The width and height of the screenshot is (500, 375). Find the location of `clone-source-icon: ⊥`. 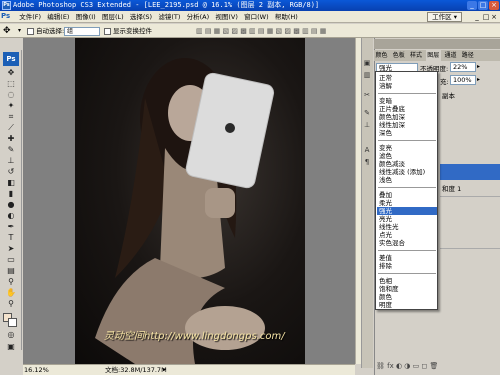

clone-source-icon: ⊥ is located at coordinates (367, 125).